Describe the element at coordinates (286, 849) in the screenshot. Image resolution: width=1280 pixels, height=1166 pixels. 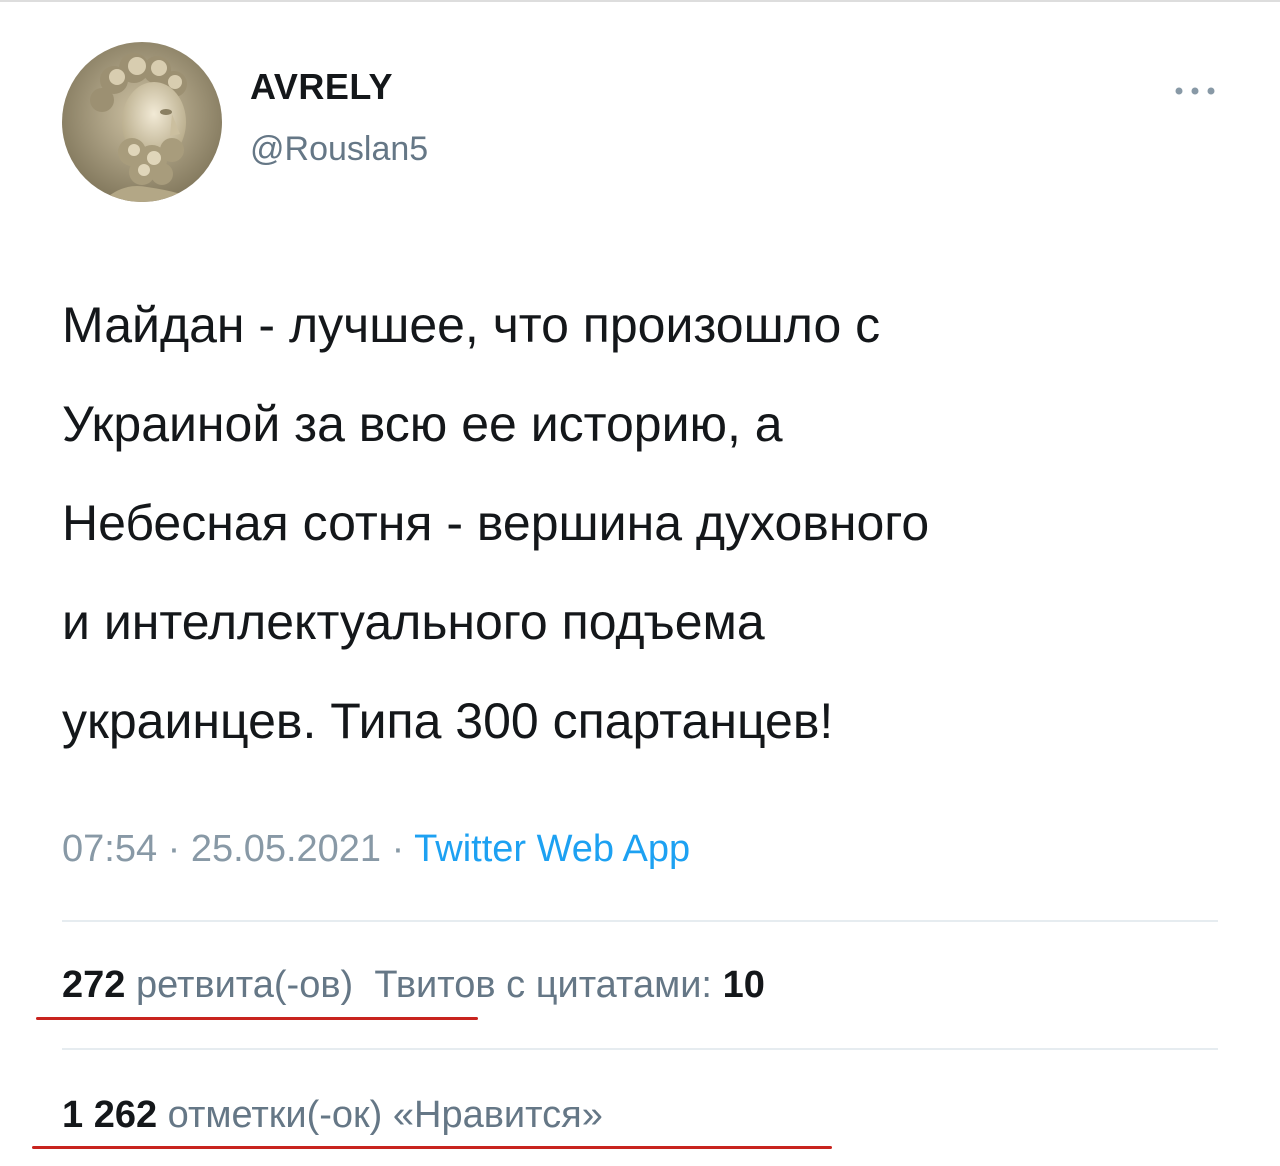
I see `tweet-date: 25.05.2021` at that location.